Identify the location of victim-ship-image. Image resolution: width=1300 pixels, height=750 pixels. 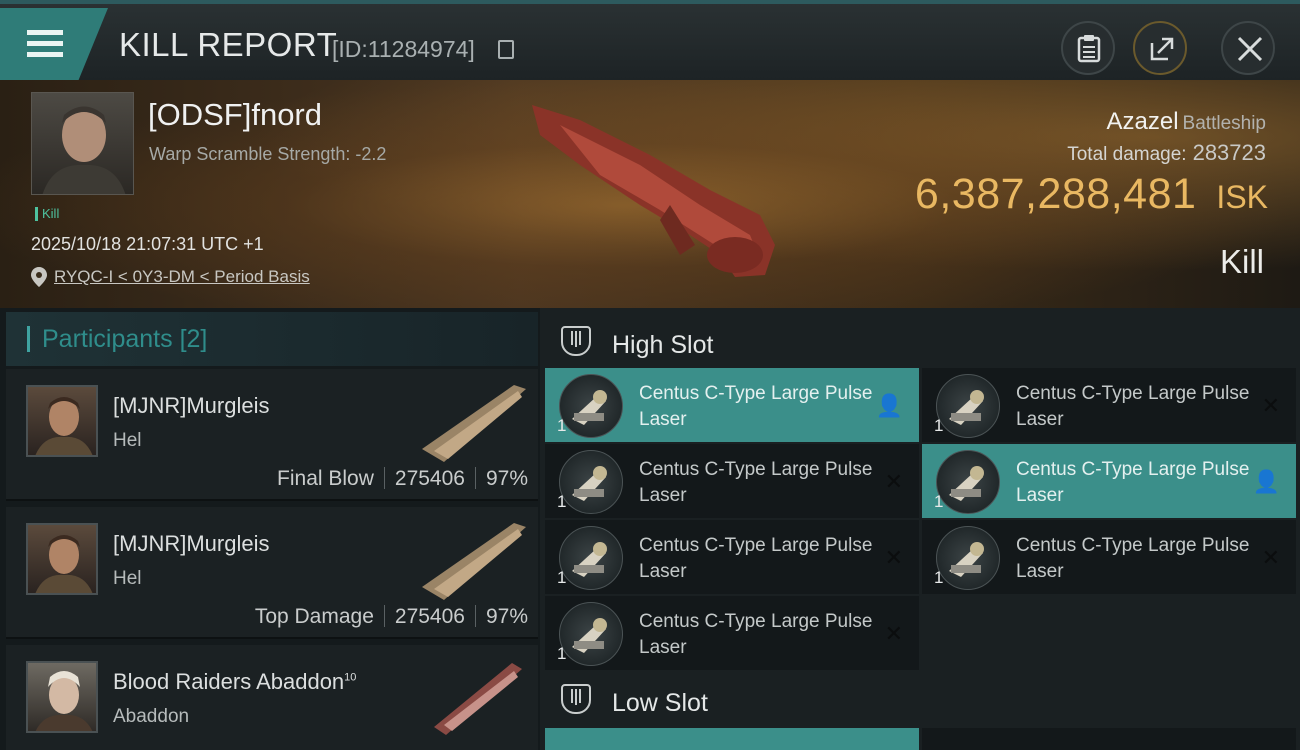
(653, 191).